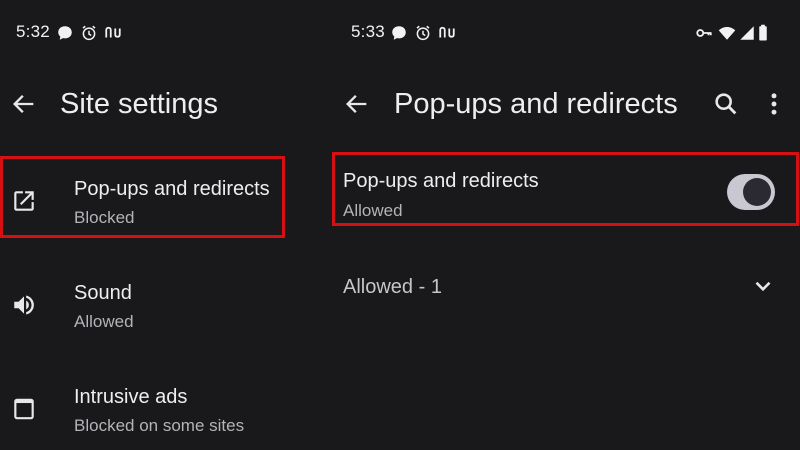  What do you see at coordinates (104, 321) in the screenshot?
I see `list-item-subtitle: Allowed` at bounding box center [104, 321].